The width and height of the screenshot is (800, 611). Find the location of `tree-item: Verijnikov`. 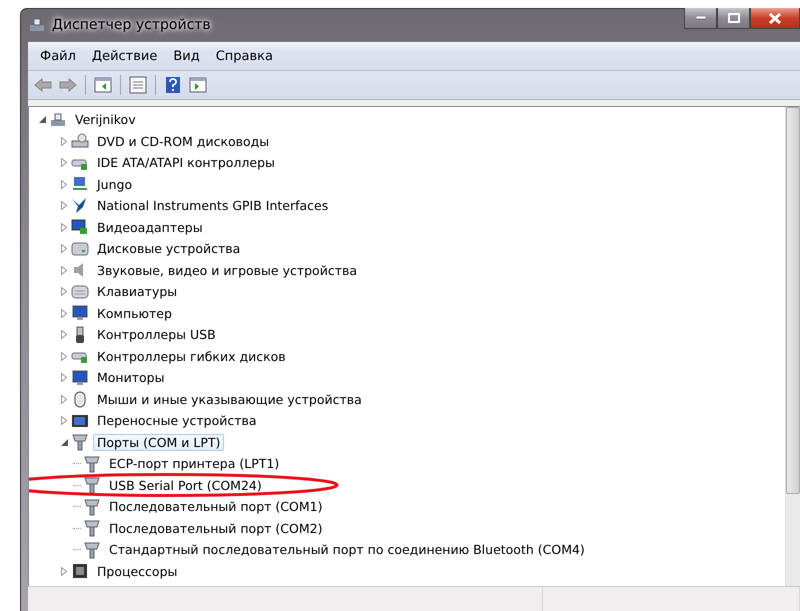

tree-item: Verijnikov is located at coordinates (105, 119).